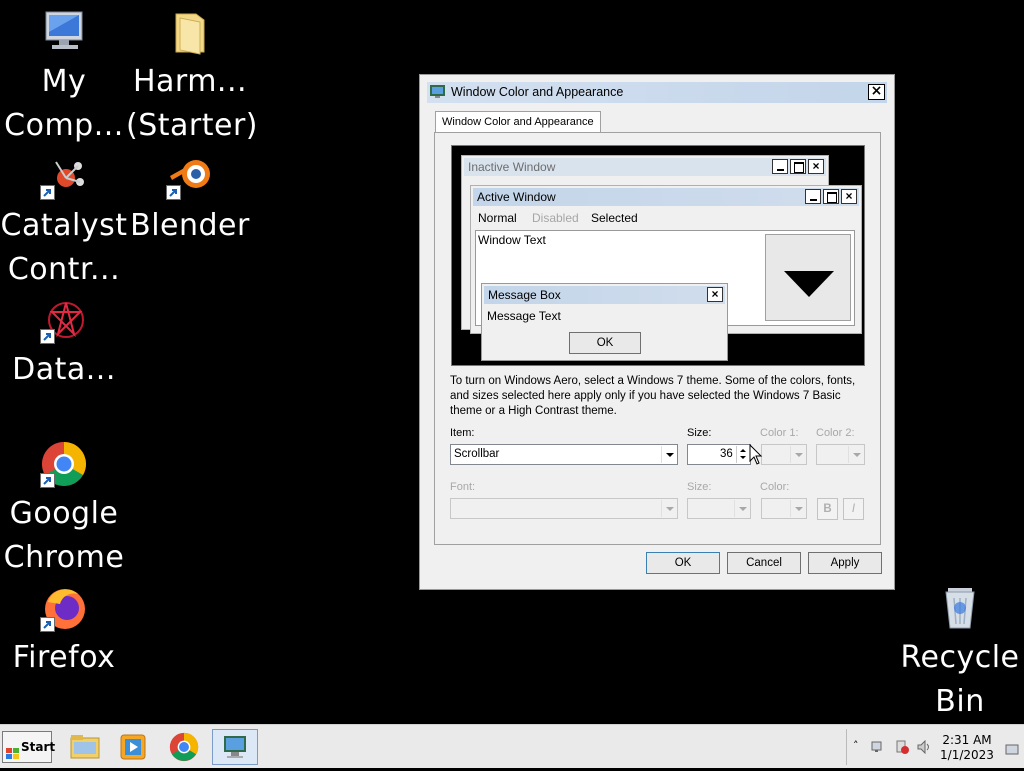 The image size is (1024, 771). What do you see at coordinates (699, 433) in the screenshot?
I see `size-label: Size:` at bounding box center [699, 433].